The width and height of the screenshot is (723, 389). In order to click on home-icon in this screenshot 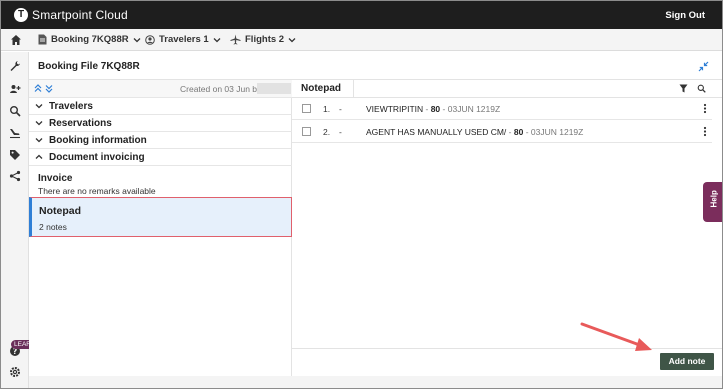, I will do `click(16, 40)`.